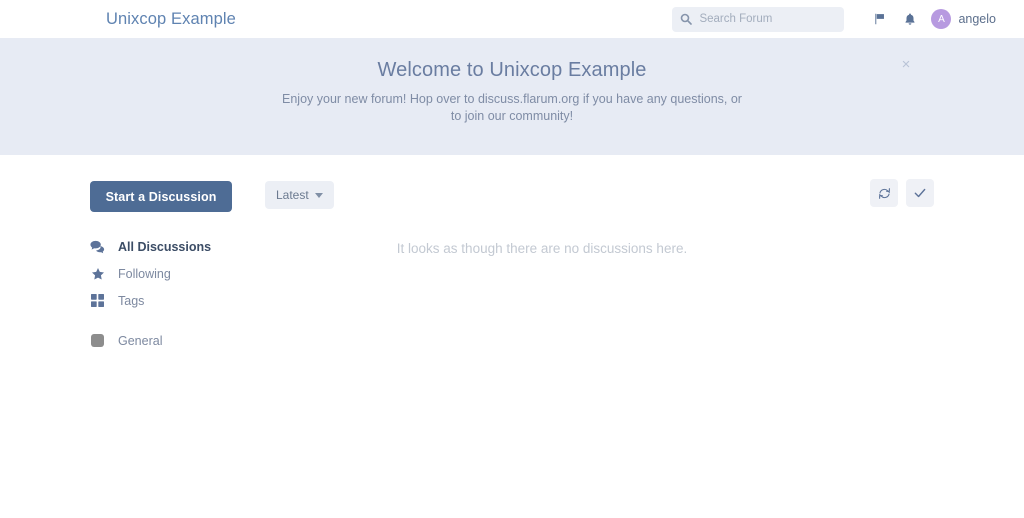  Describe the element at coordinates (880, 19) in the screenshot. I see `flag-icon` at that location.